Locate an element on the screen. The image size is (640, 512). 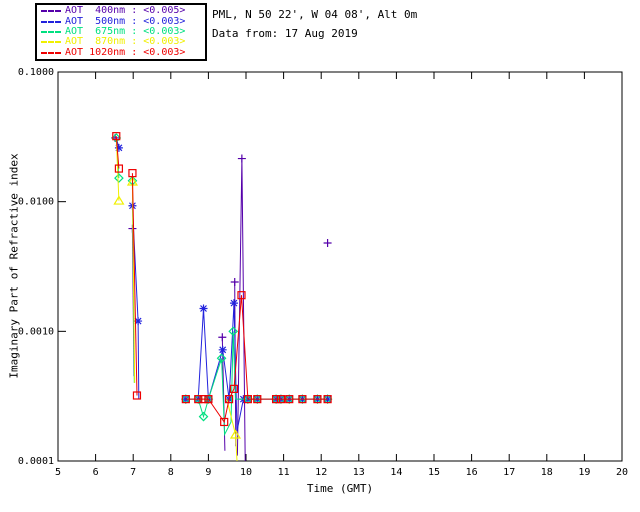
x-tick-label: 10 is located at coordinates (246, 472).